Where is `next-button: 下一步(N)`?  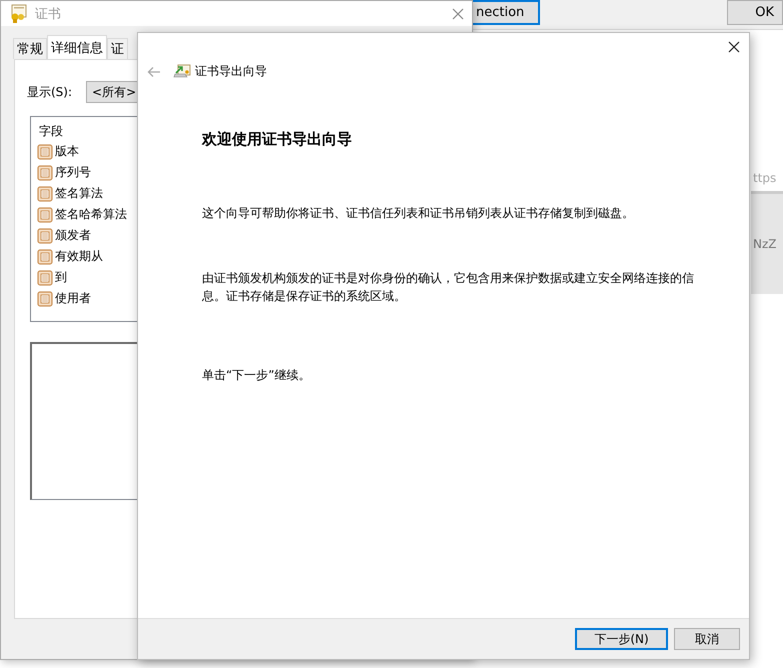
next-button: 下一步(N) is located at coordinates (621, 639).